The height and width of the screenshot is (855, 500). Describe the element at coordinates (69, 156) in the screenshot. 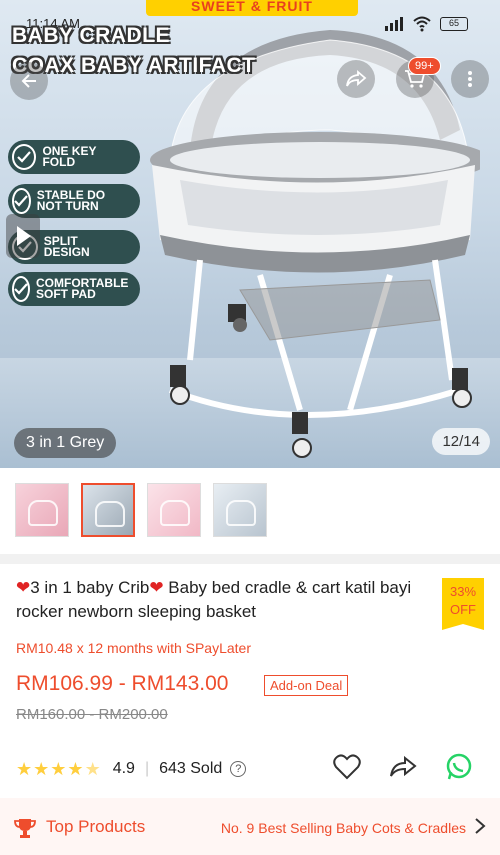

I see `feature-label: ONE KEY FOLD` at that location.